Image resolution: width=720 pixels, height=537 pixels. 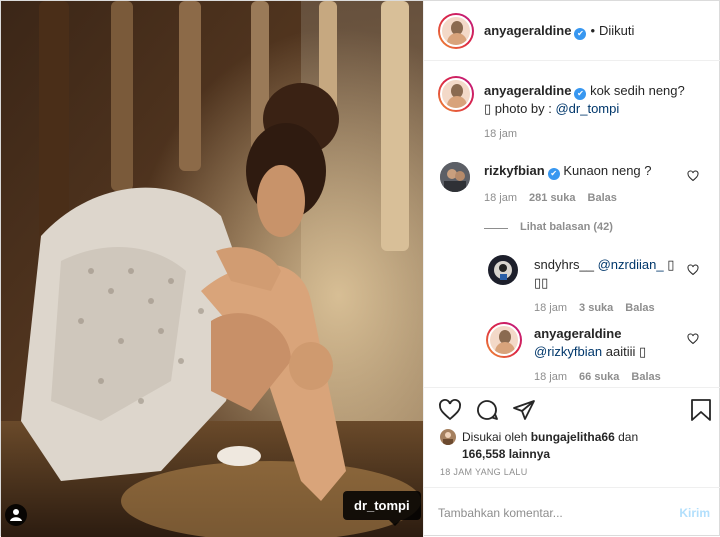 What do you see at coordinates (456, 31) in the screenshot?
I see `author-avatar` at bounding box center [456, 31].